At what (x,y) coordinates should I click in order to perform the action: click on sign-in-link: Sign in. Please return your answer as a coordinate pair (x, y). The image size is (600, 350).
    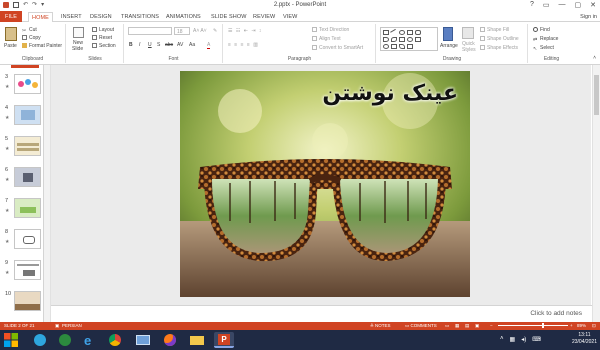
    Looking at the image, I should click on (588, 17).